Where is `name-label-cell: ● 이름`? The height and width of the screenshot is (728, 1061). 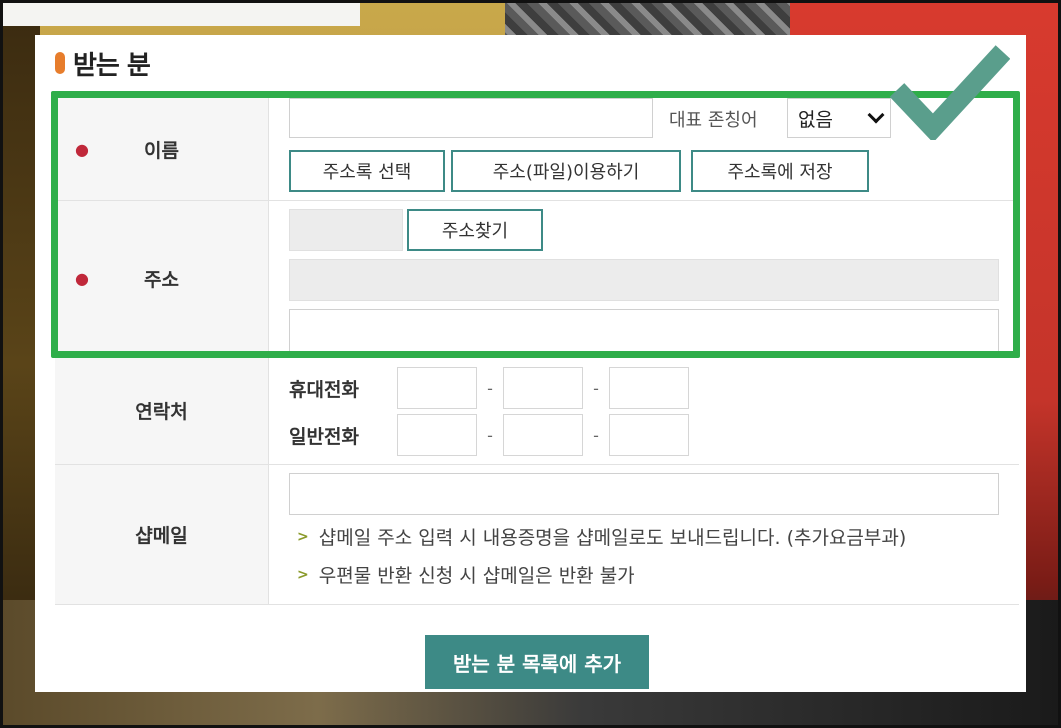 name-label-cell: ● 이름 is located at coordinates (162, 149).